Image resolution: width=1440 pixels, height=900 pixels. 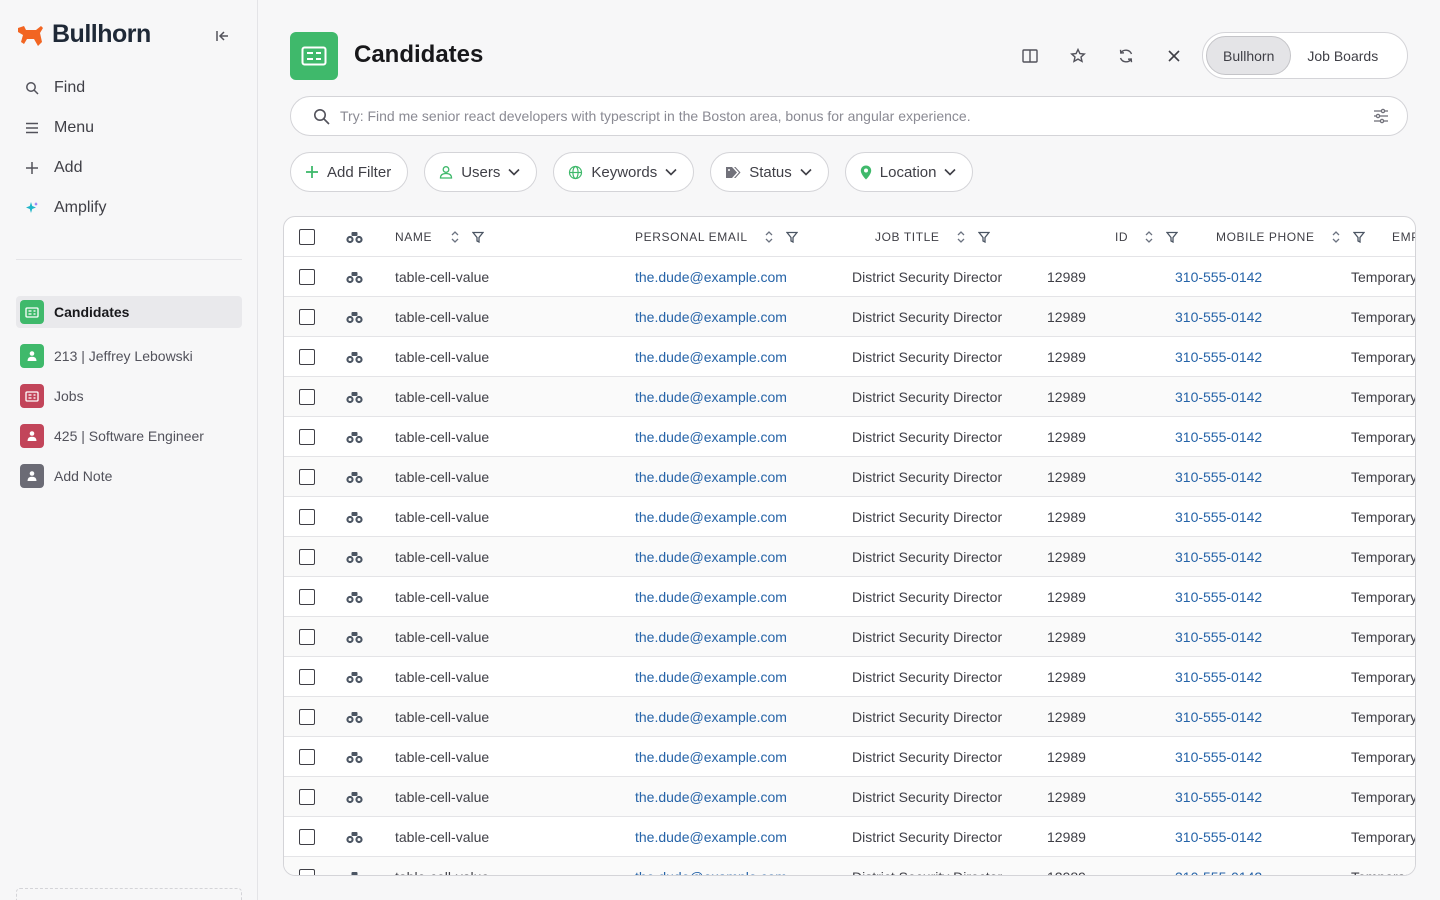 I want to click on column-header-employment-type: EMP, so click(x=1403, y=237).